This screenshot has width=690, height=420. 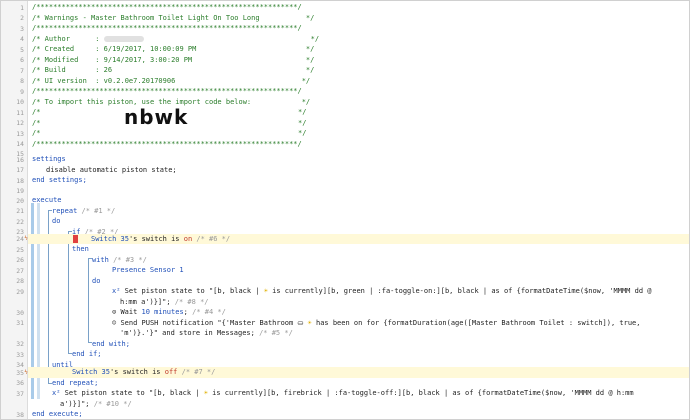 What do you see at coordinates (22, 18) in the screenshot?
I see `line-number: 2` at bounding box center [22, 18].